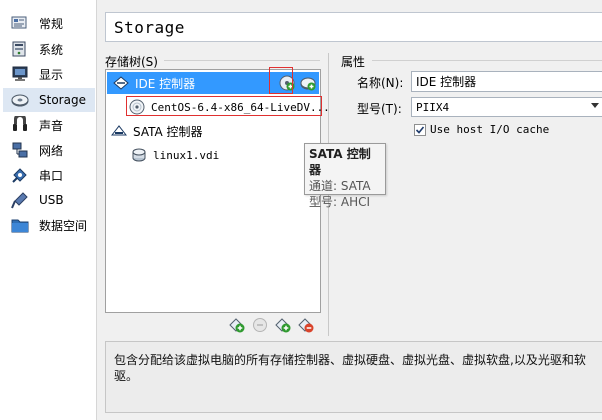 The image size is (602, 420). I want to click on sidebar-item-general: 常规, so click(49, 23).